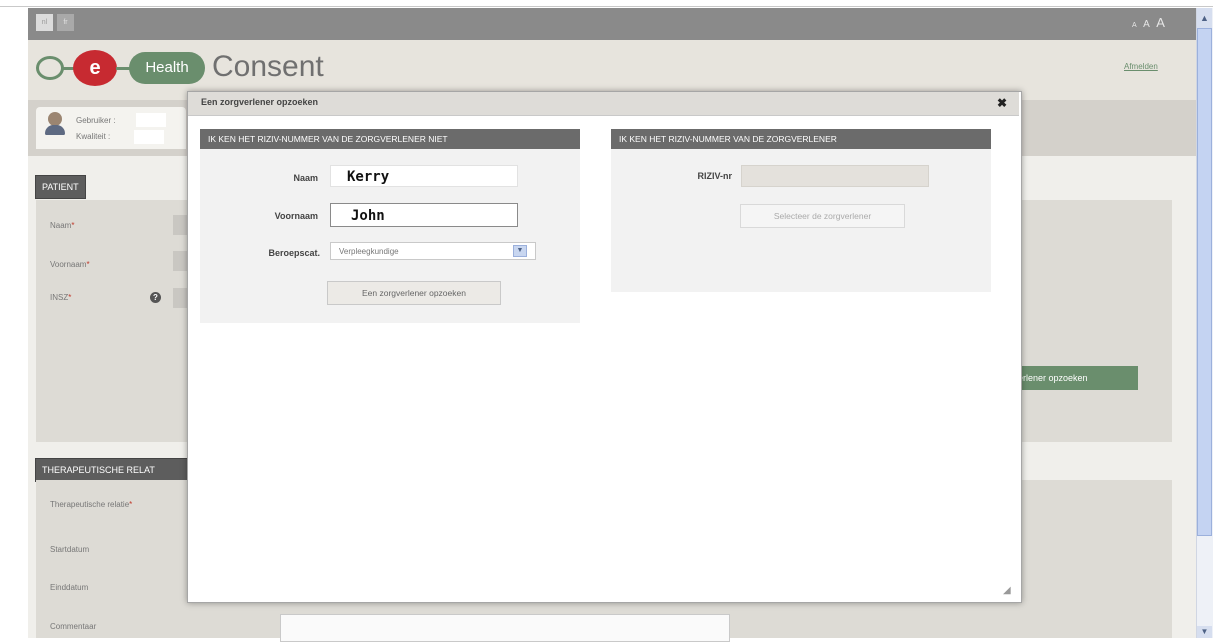 The image size is (1213, 642). Describe the element at coordinates (1204, 632) in the screenshot. I see `scroll-down-arrow-icon: ▼` at that location.